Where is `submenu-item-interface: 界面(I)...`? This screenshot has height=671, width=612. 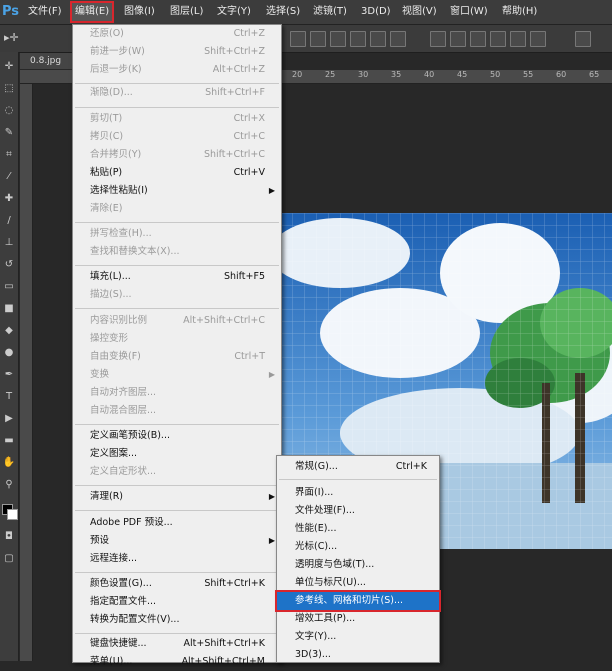
submenu-item-interface: 界面(I)... is located at coordinates (358, 493).